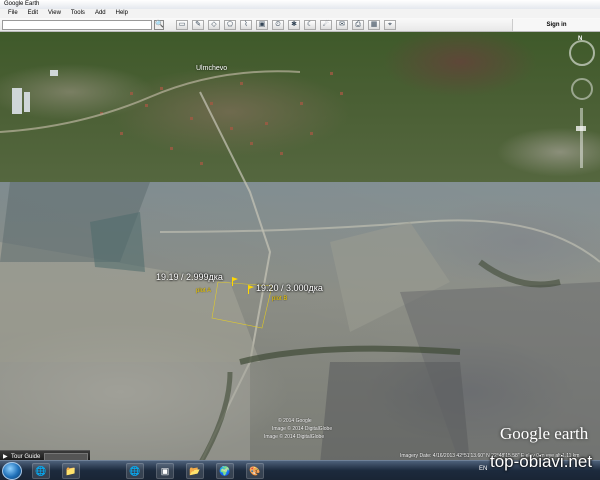 The height and width of the screenshot is (480, 600). I want to click on menu-file: File, so click(13, 13).